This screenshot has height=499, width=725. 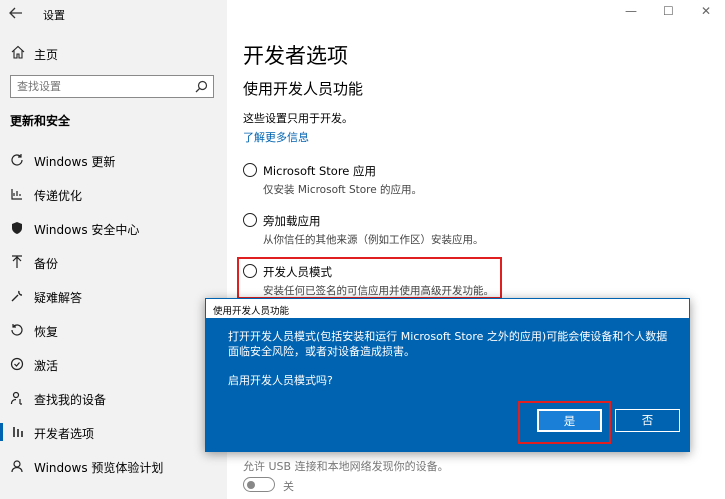 What do you see at coordinates (706, 11) in the screenshot?
I see `close-button: ✕` at bounding box center [706, 11].